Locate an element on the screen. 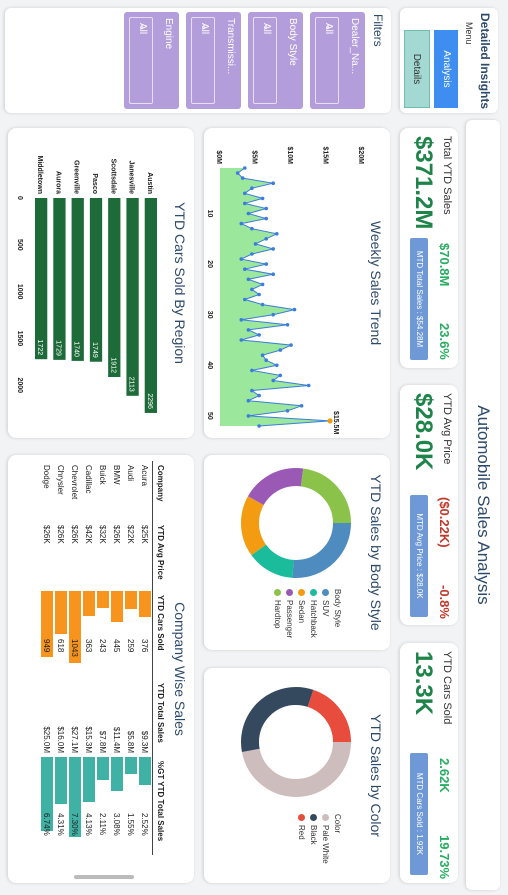  filters-title: Filters is located at coordinates (378, 30).